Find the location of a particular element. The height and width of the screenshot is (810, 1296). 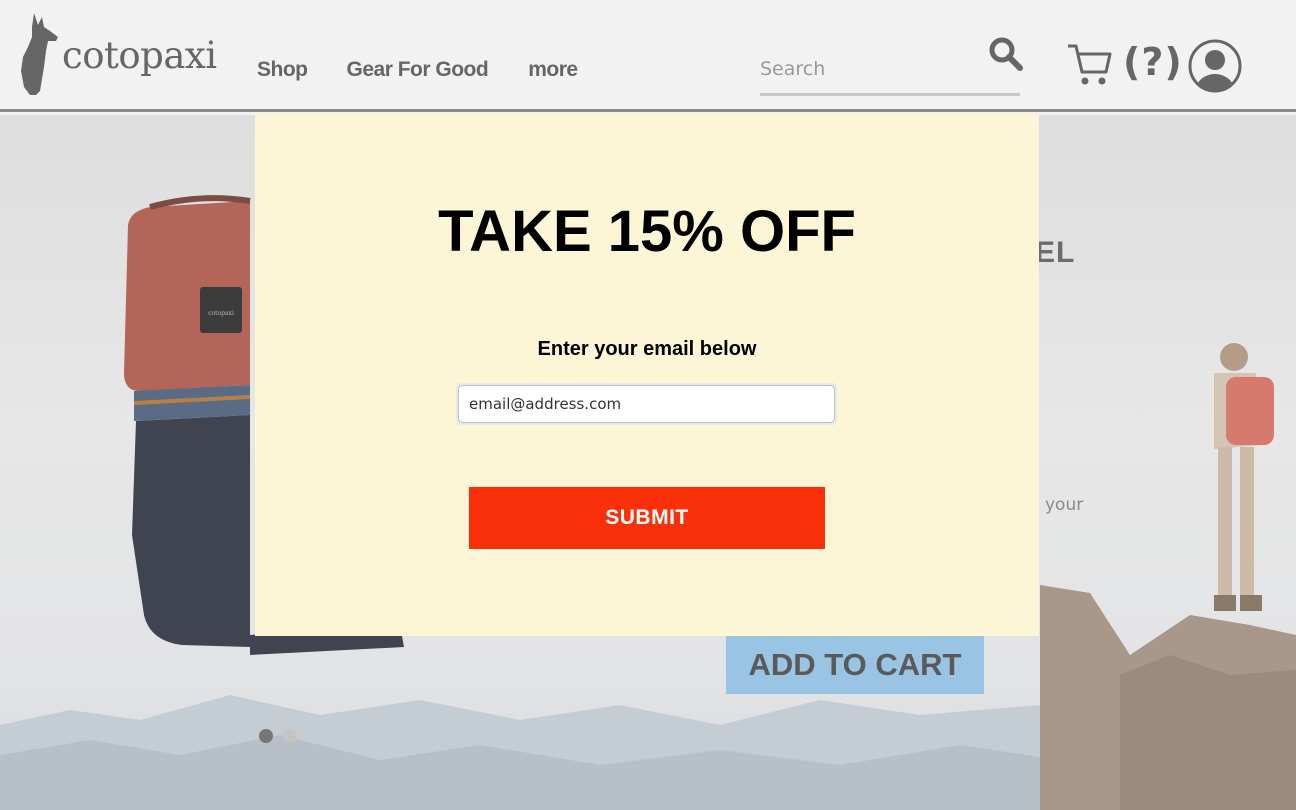

nav-gear-for-good: Gear For Good is located at coordinates (418, 70).